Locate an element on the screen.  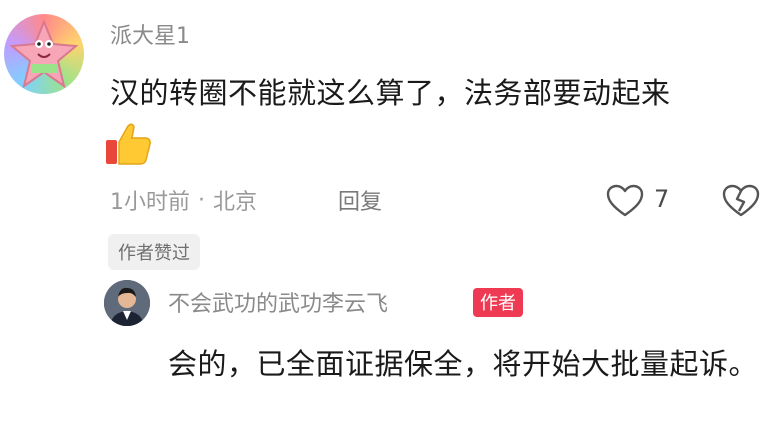
person-avatar-icon is located at coordinates (127, 303).